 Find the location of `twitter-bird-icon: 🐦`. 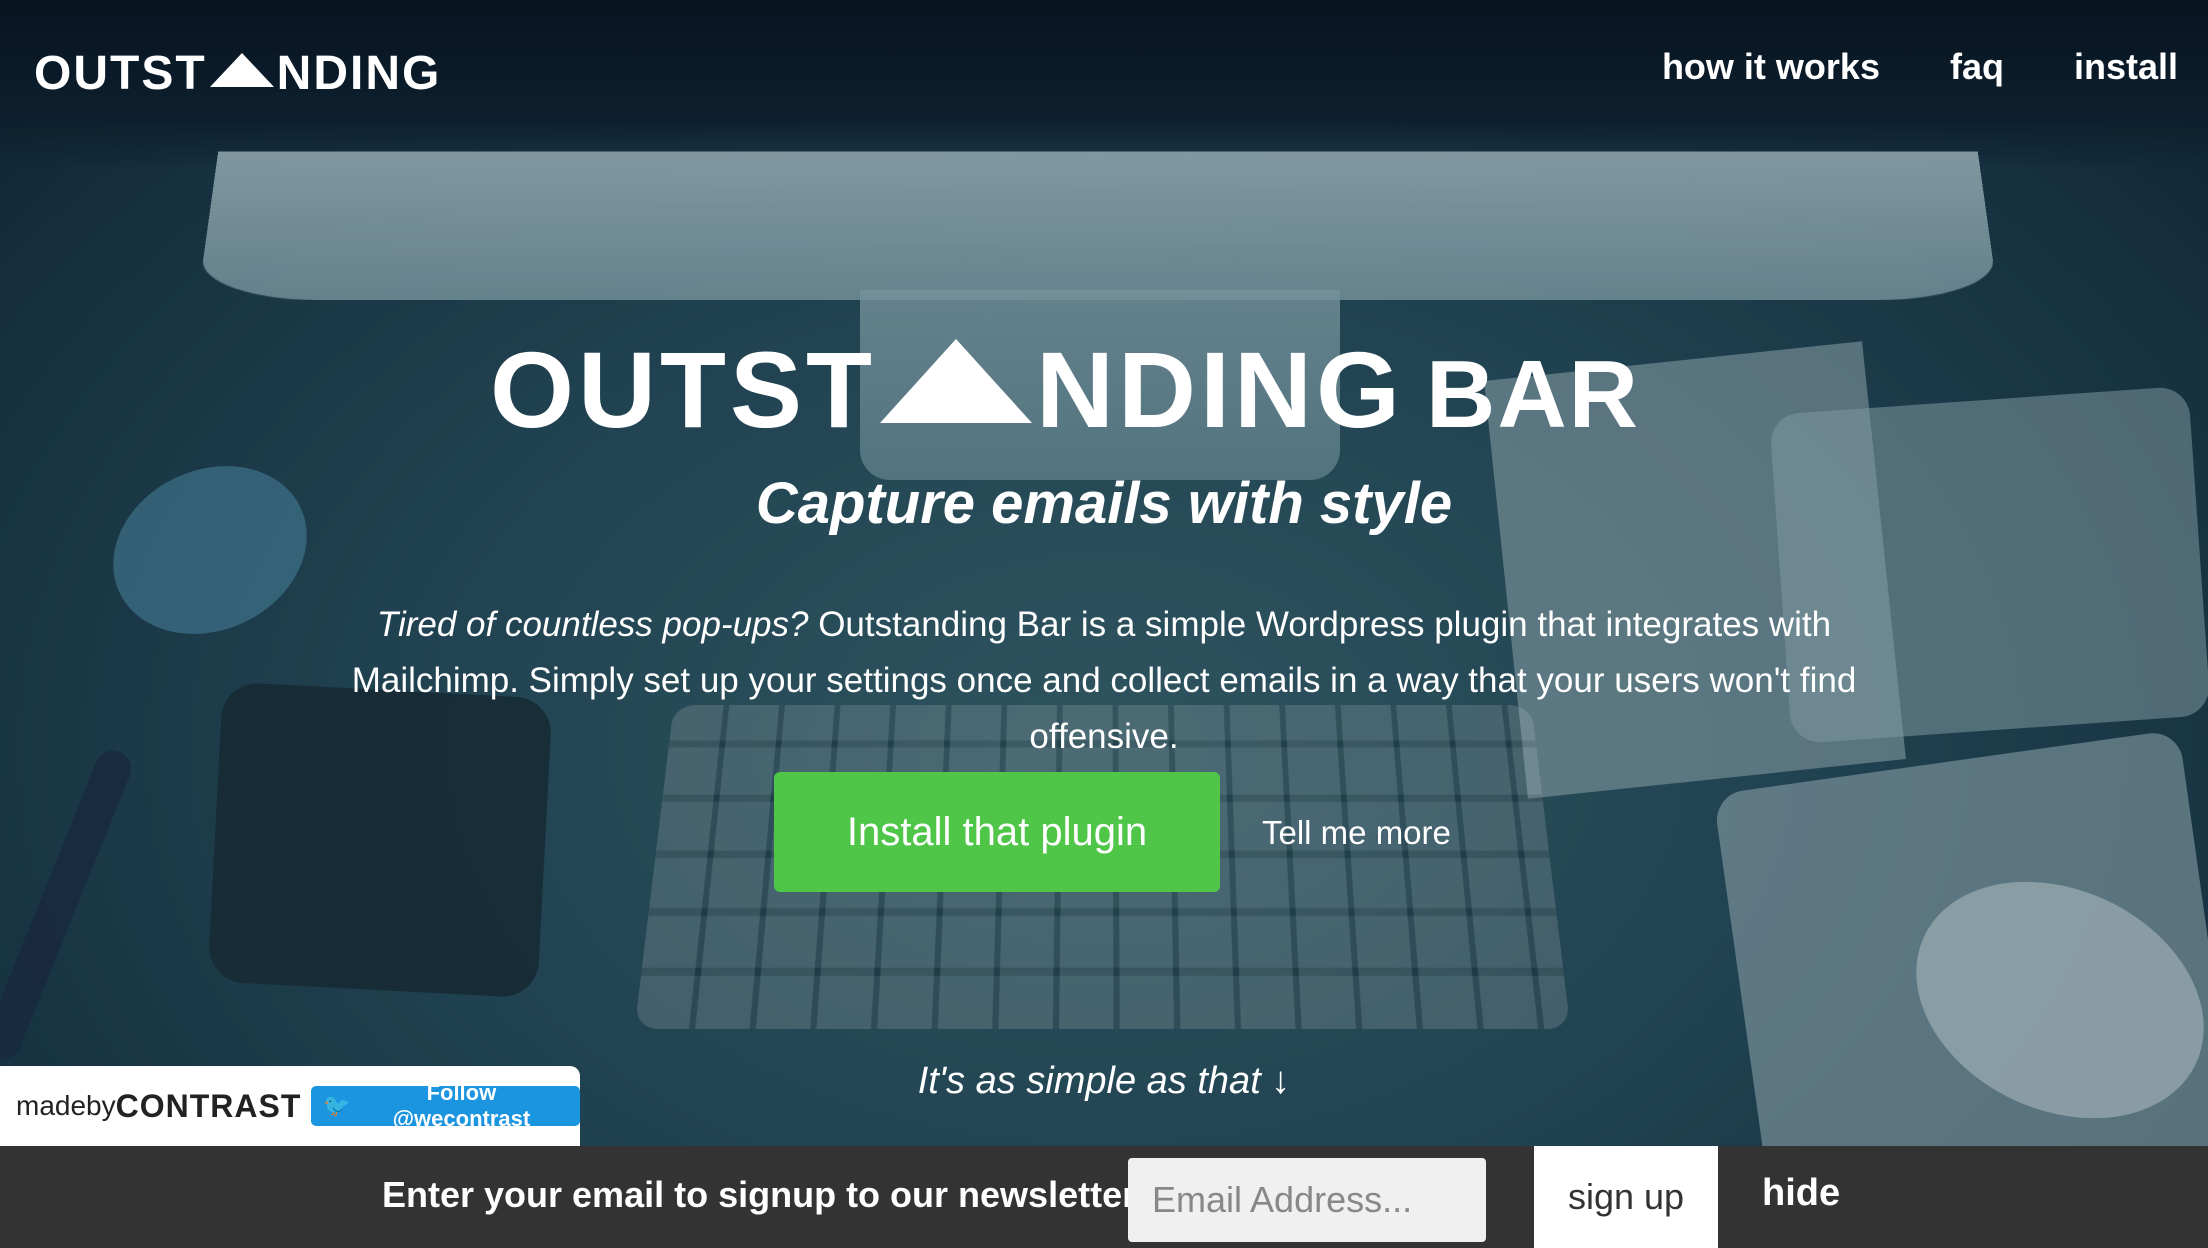

twitter-bird-icon: 🐦 is located at coordinates (337, 1105).